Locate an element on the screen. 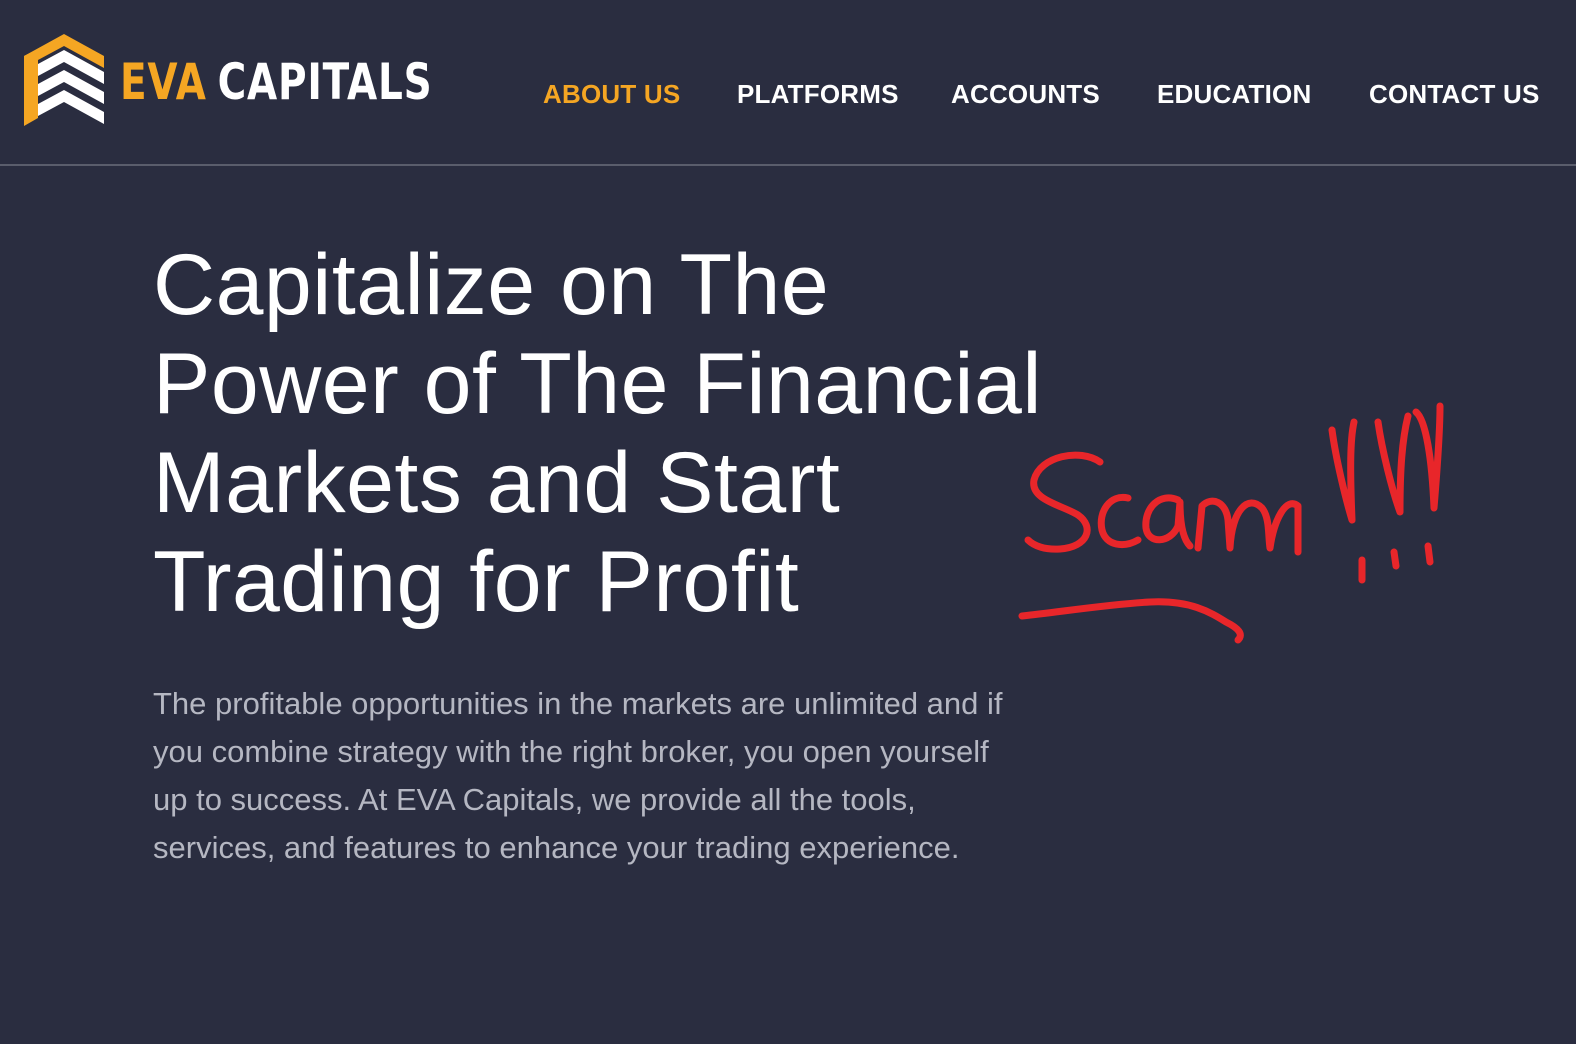  hero-title-line: Power of The Financial is located at coordinates (597, 384).